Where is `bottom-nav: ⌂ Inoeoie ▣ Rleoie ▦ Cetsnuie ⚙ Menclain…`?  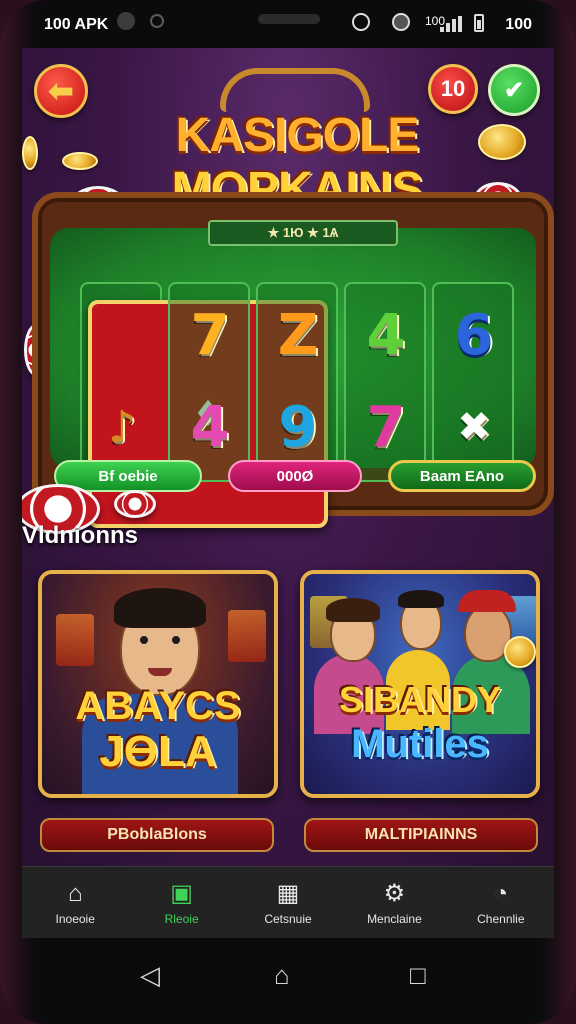 bottom-nav: ⌂ Inoeoie ▣ Rleoie ▦ Cetsnuie ⚙ Menclain… is located at coordinates (288, 902).